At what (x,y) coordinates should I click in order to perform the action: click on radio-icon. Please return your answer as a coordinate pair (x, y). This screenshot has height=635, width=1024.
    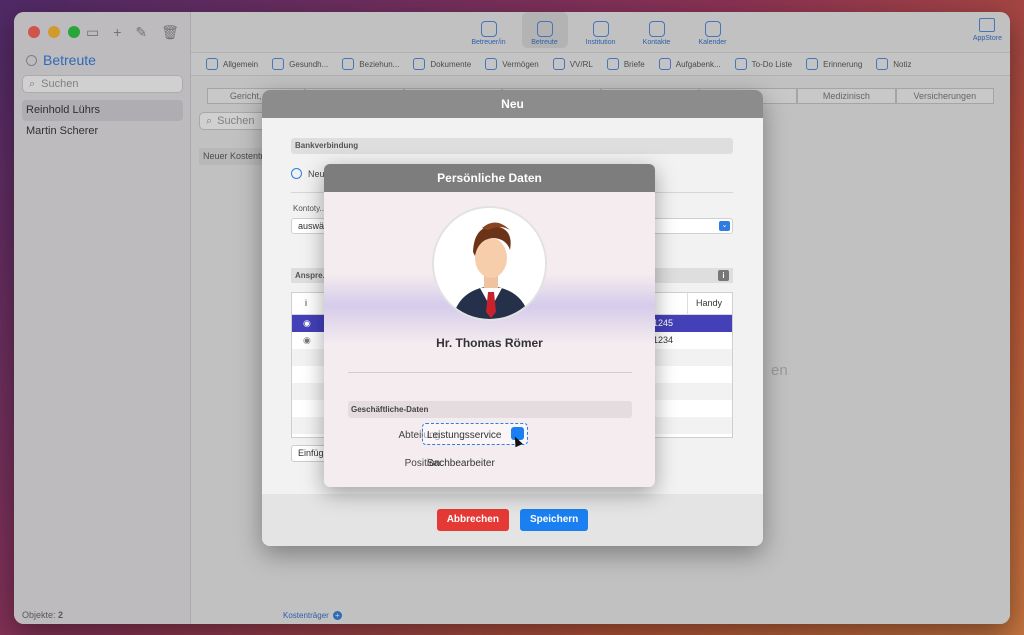
    Looking at the image, I should click on (296, 173).